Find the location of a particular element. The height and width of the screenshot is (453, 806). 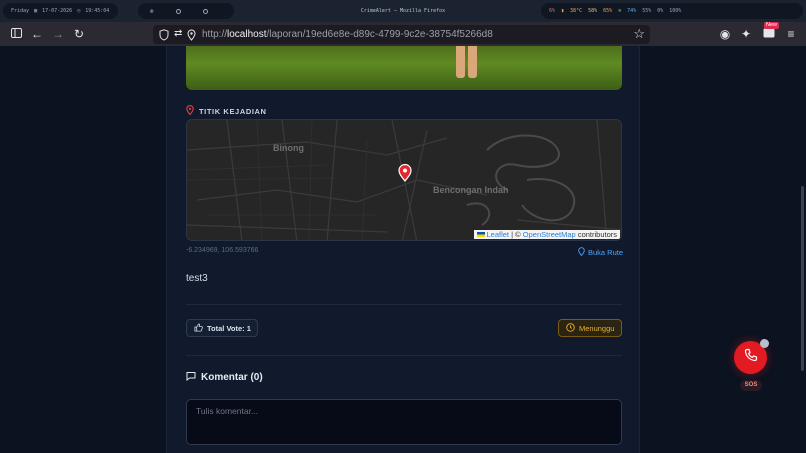

new-badge: New is located at coordinates (772, 25).